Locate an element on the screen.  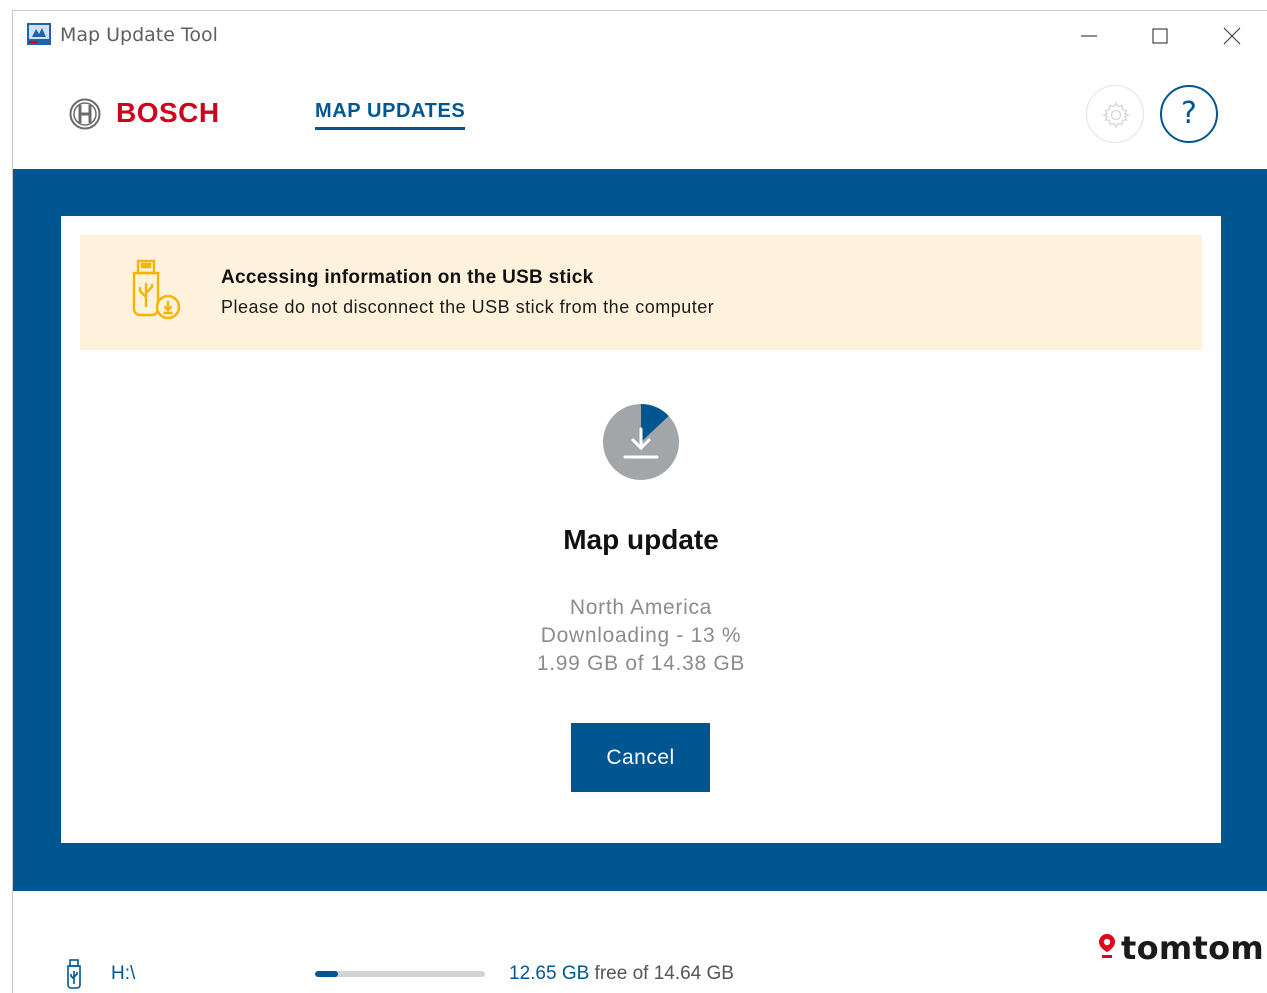
update-region: North America is located at coordinates (641, 607).